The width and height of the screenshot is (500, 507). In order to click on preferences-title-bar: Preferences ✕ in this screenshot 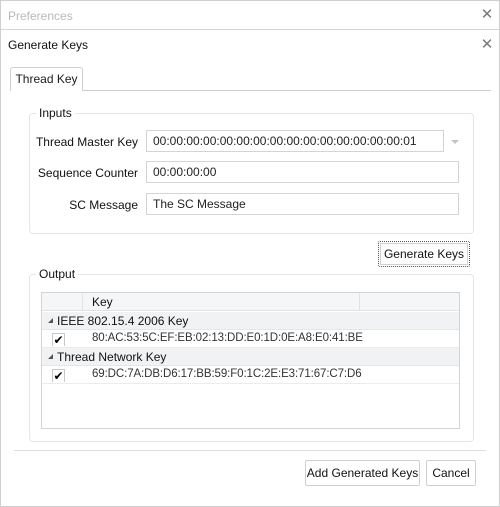, I will do `click(250, 15)`.